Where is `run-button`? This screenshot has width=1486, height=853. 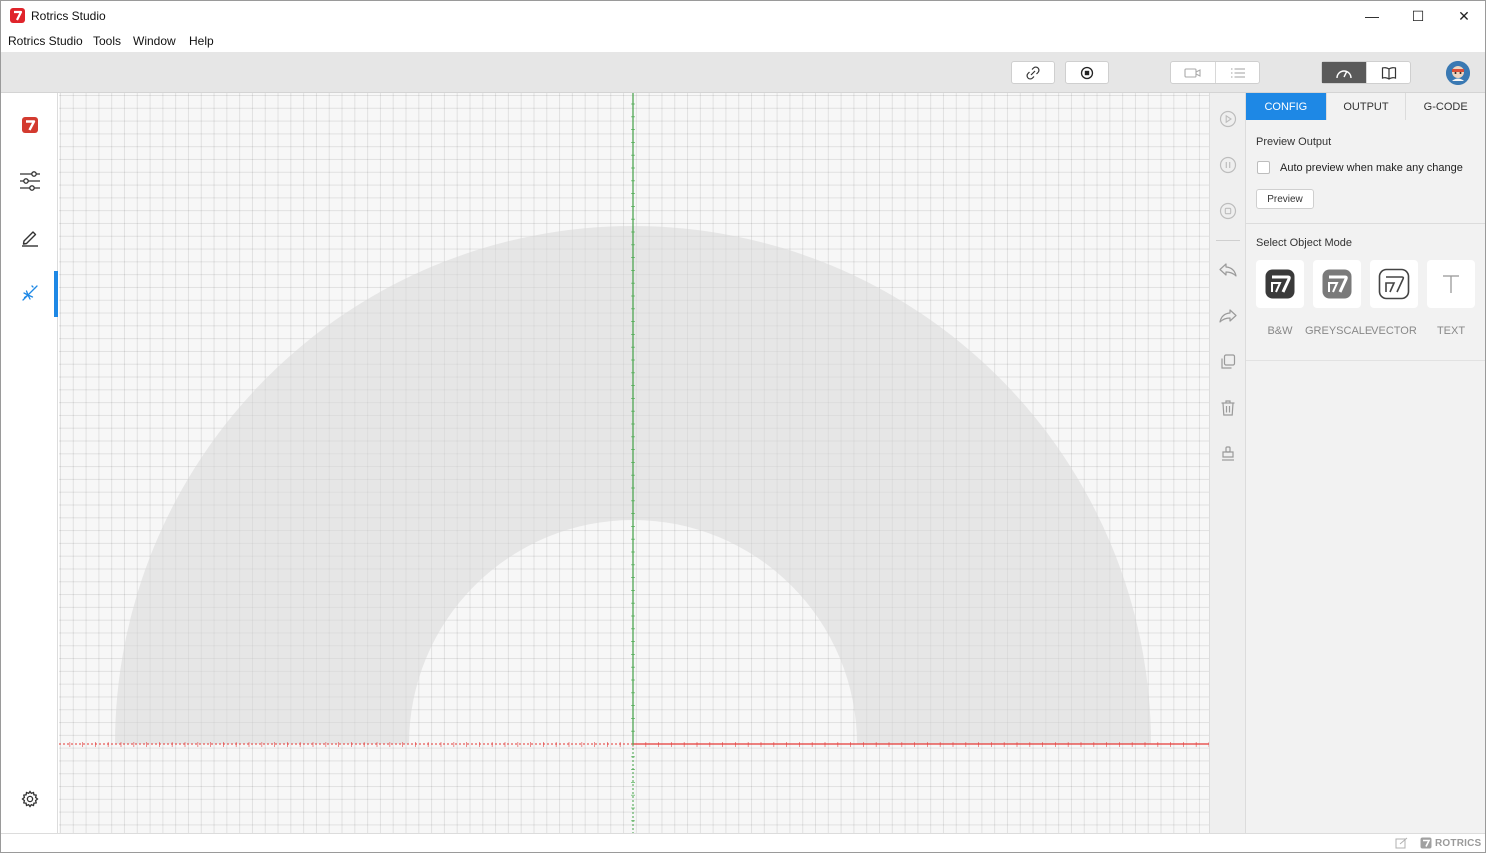
run-button is located at coordinates (1228, 119).